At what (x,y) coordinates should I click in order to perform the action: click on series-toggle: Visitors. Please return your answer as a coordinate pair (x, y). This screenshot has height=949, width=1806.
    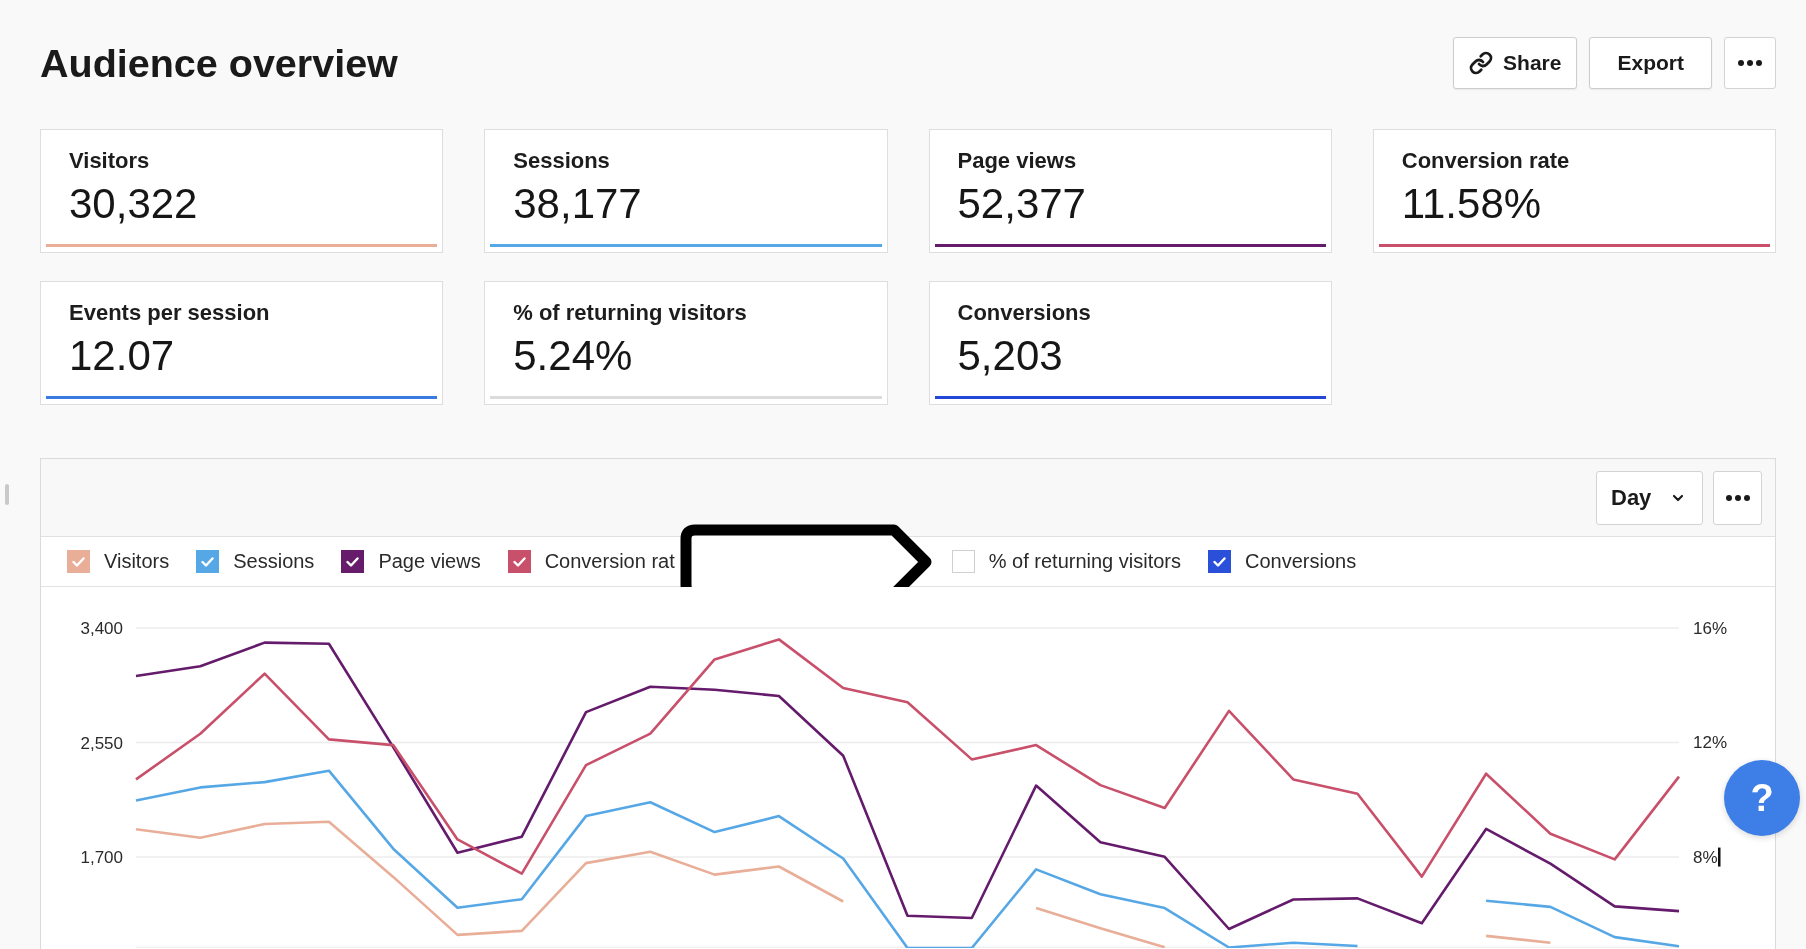
    Looking at the image, I should click on (118, 561).